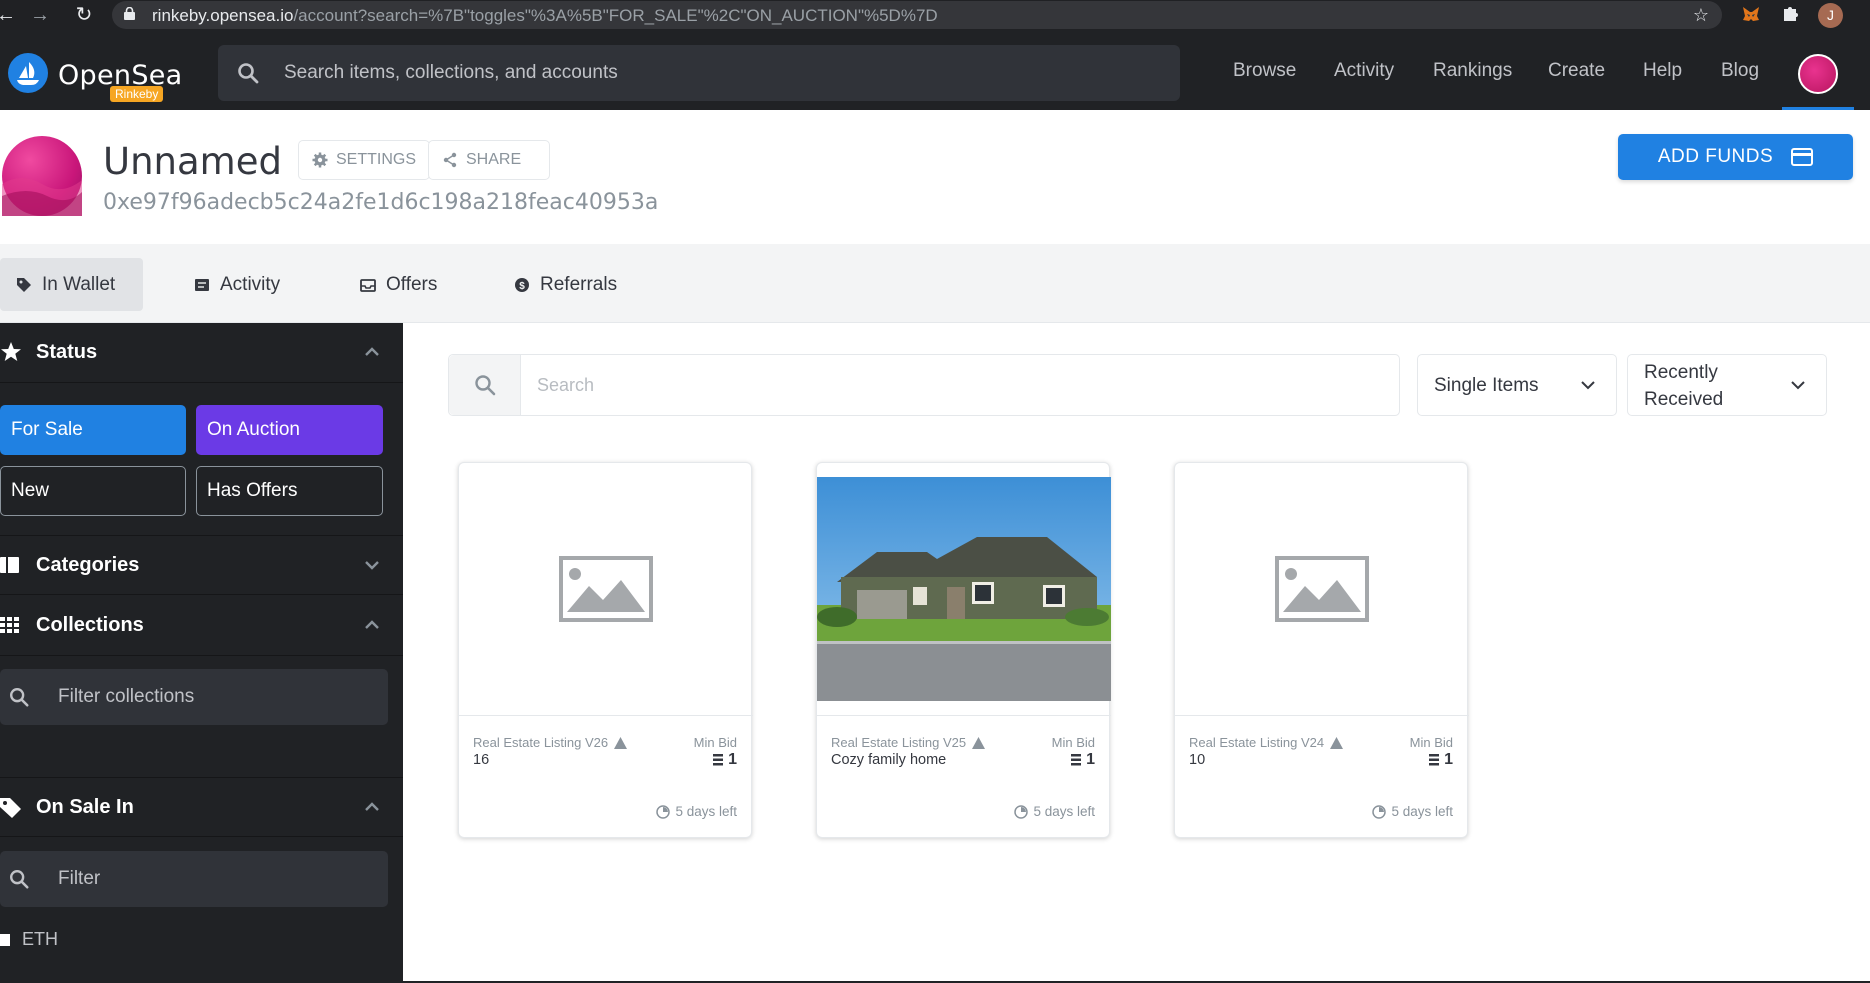  Describe the element at coordinates (1740, 71) in the screenshot. I see `nav-blog: Blog` at that location.